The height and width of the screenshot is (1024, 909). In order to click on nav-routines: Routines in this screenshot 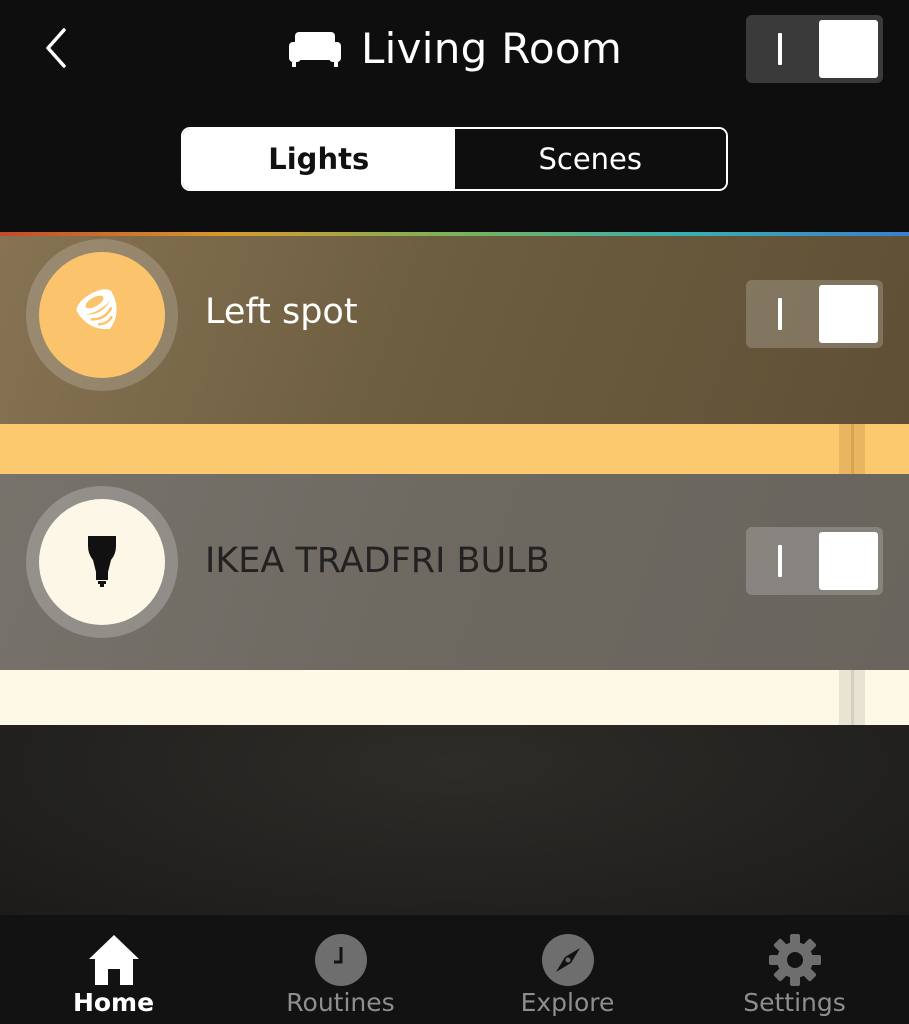, I will do `click(340, 969)`.